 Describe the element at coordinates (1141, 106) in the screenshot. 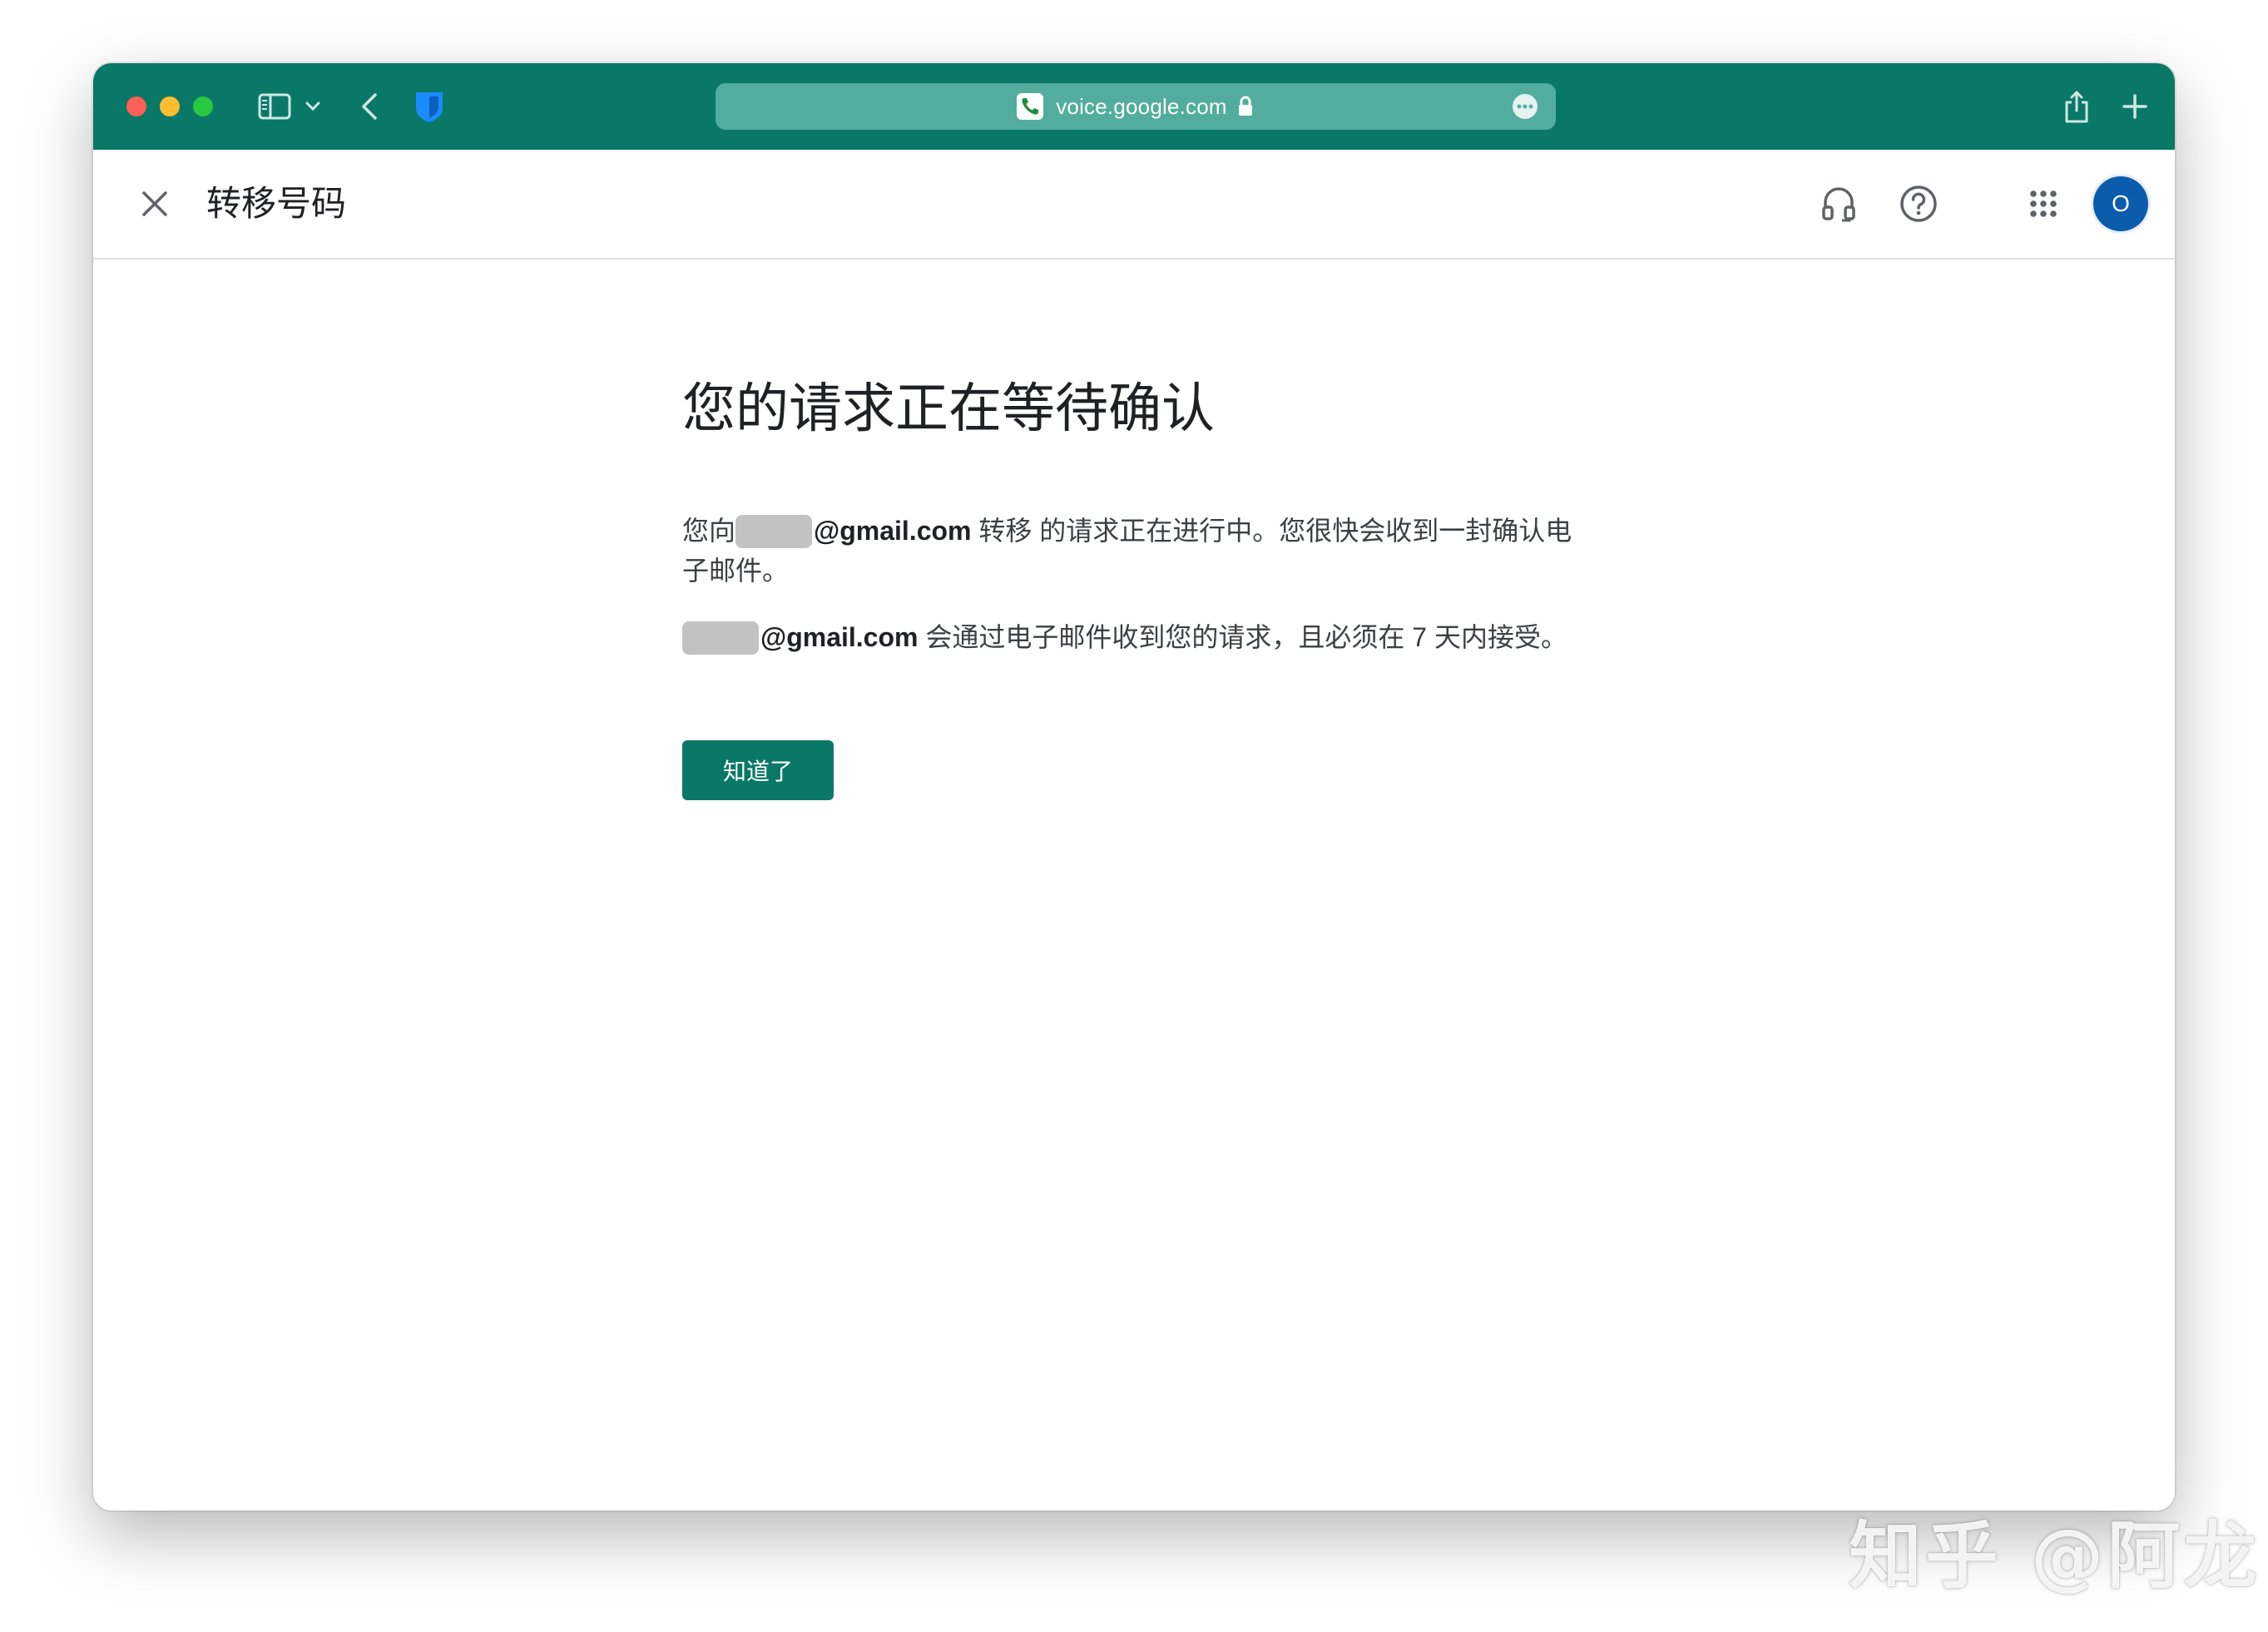

I see `url-text: voice.google.com` at that location.